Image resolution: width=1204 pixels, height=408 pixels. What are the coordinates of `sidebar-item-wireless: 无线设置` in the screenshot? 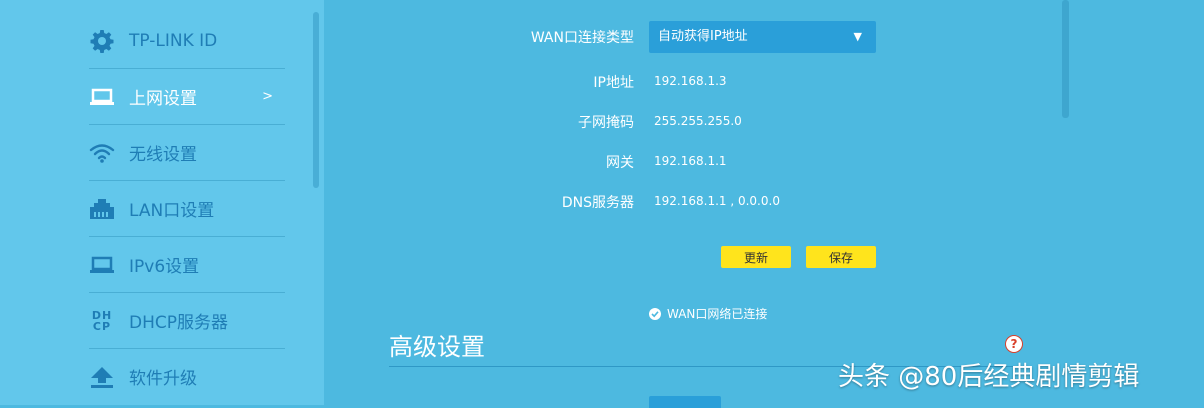 It's located at (187, 153).